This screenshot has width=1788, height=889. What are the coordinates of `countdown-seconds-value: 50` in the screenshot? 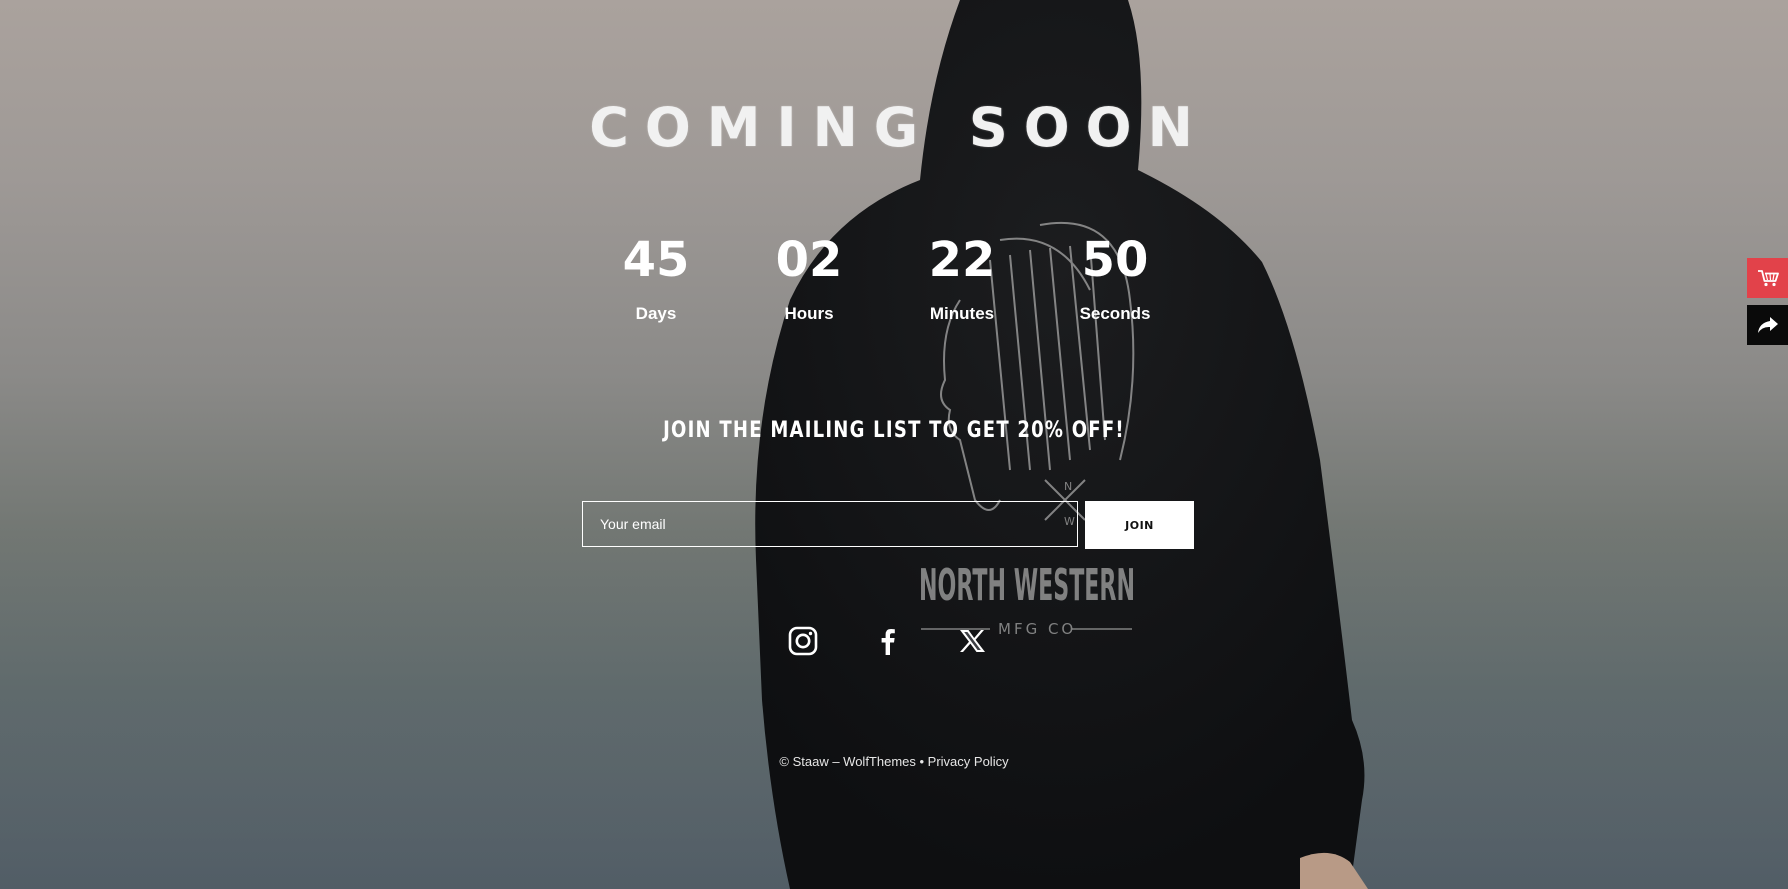 It's located at (1115, 260).